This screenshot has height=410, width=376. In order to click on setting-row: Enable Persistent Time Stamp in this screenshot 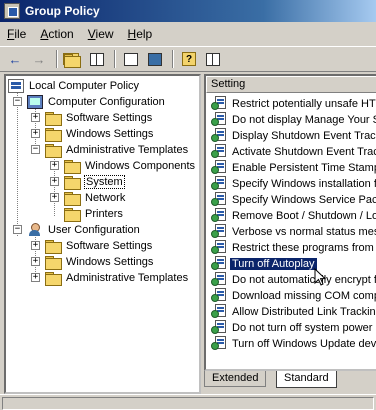, I will do `click(291, 167)`.